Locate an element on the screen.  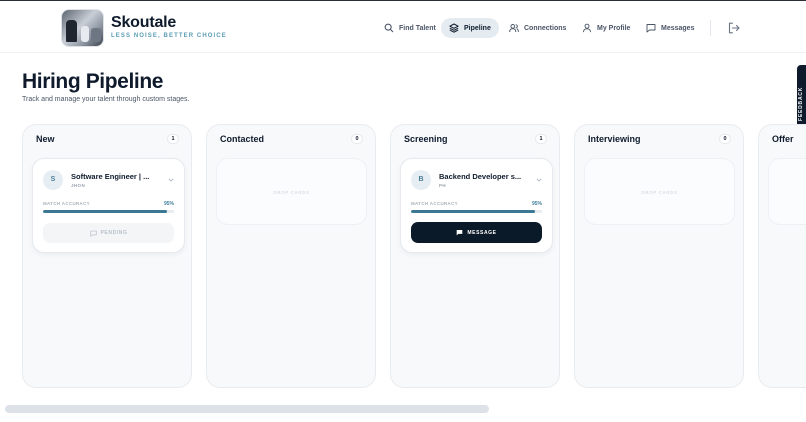
nav-pipeline: Pipeline is located at coordinates (470, 28).